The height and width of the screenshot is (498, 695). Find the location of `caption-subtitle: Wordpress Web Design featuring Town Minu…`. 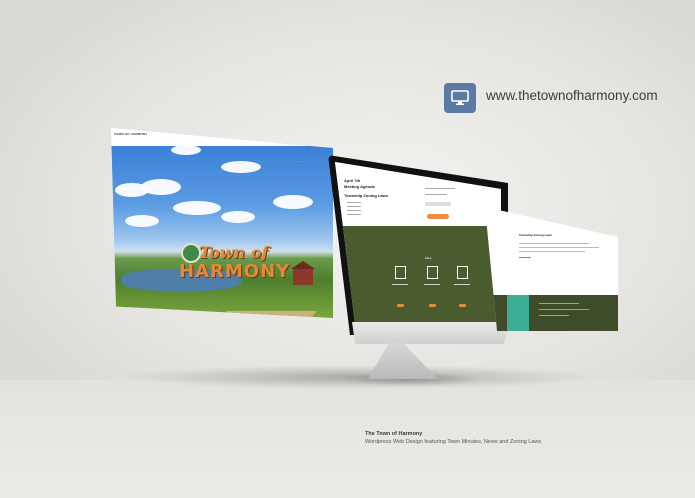

caption-subtitle: Wordpress Web Design featuring Town Minu… is located at coordinates (453, 442).